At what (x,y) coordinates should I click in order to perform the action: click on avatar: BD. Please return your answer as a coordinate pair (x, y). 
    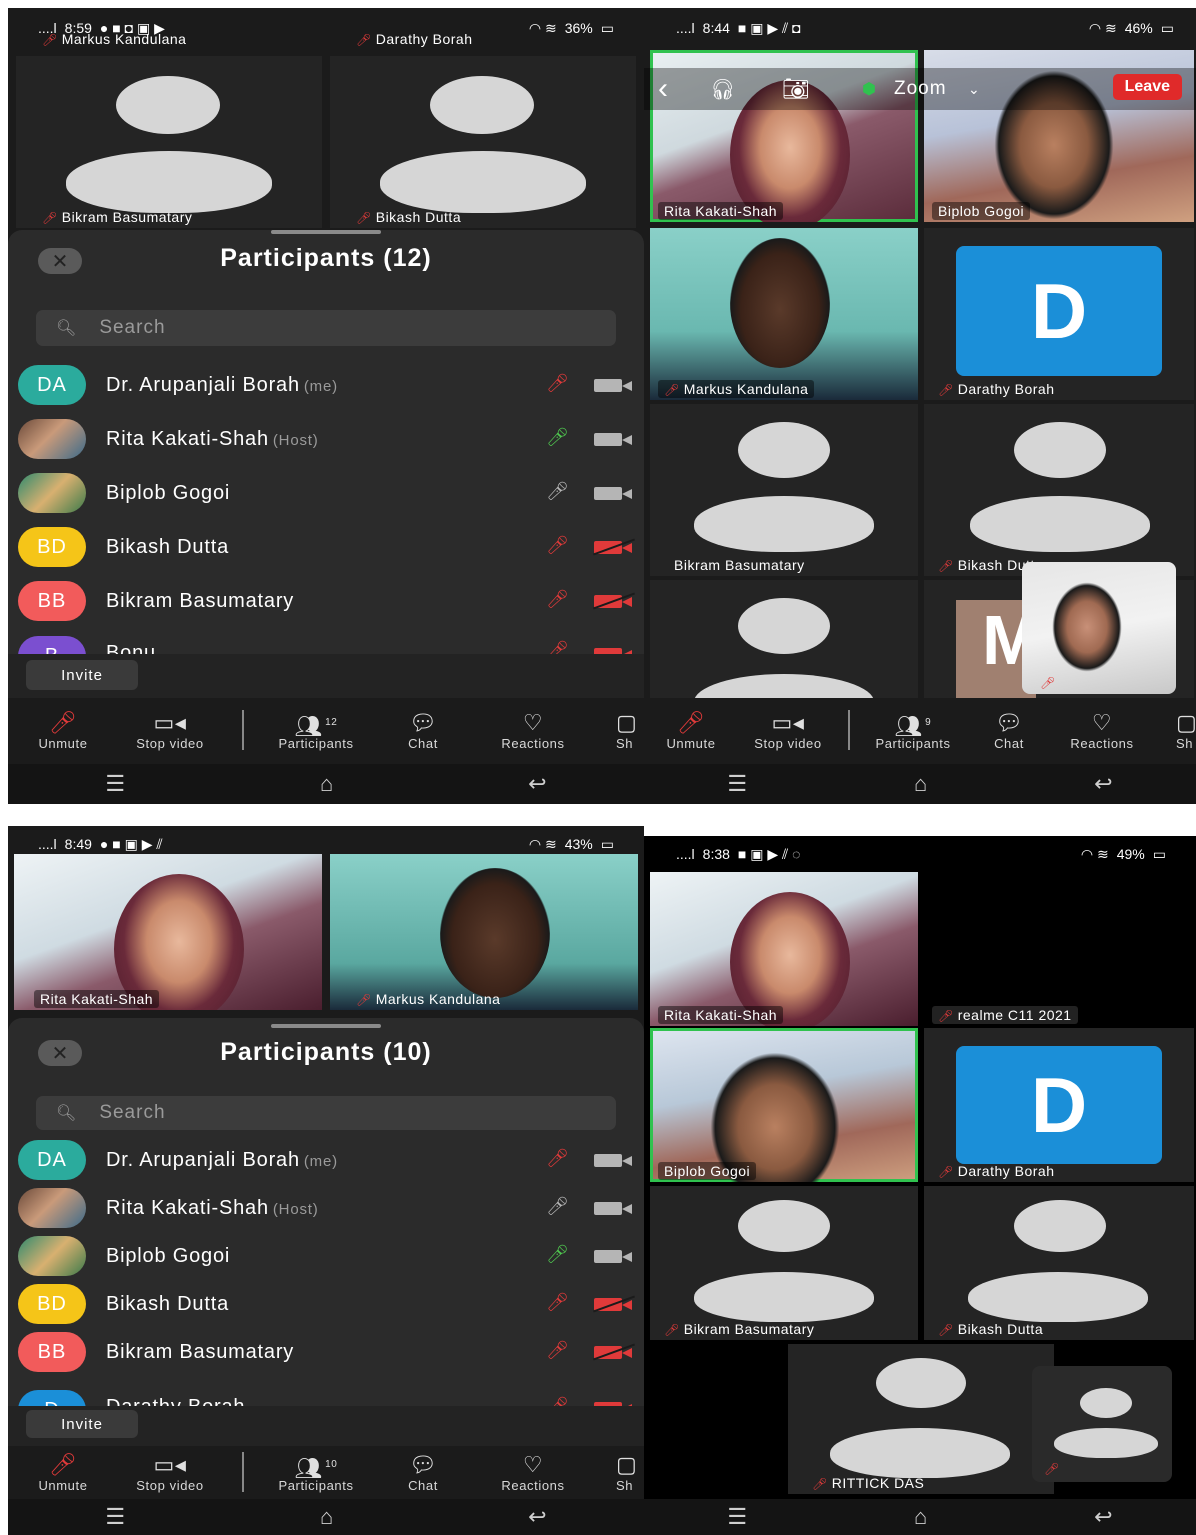
    Looking at the image, I should click on (52, 1304).